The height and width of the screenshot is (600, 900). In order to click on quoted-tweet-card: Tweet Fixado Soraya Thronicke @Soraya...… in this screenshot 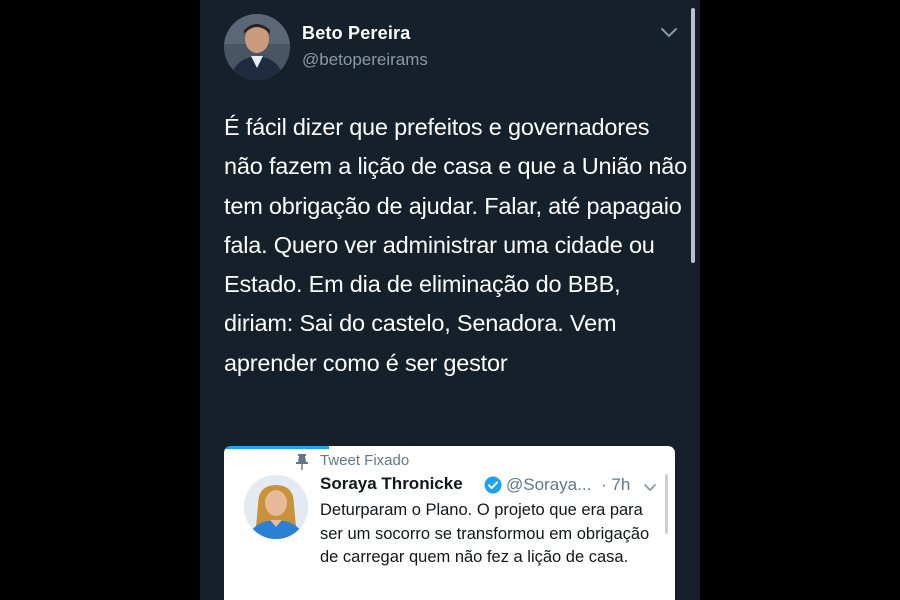, I will do `click(449, 523)`.